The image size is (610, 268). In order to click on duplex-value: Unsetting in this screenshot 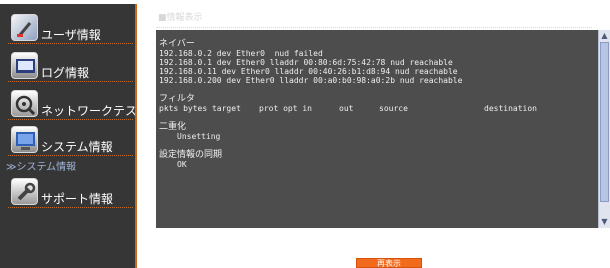, I will do `click(199, 136)`.